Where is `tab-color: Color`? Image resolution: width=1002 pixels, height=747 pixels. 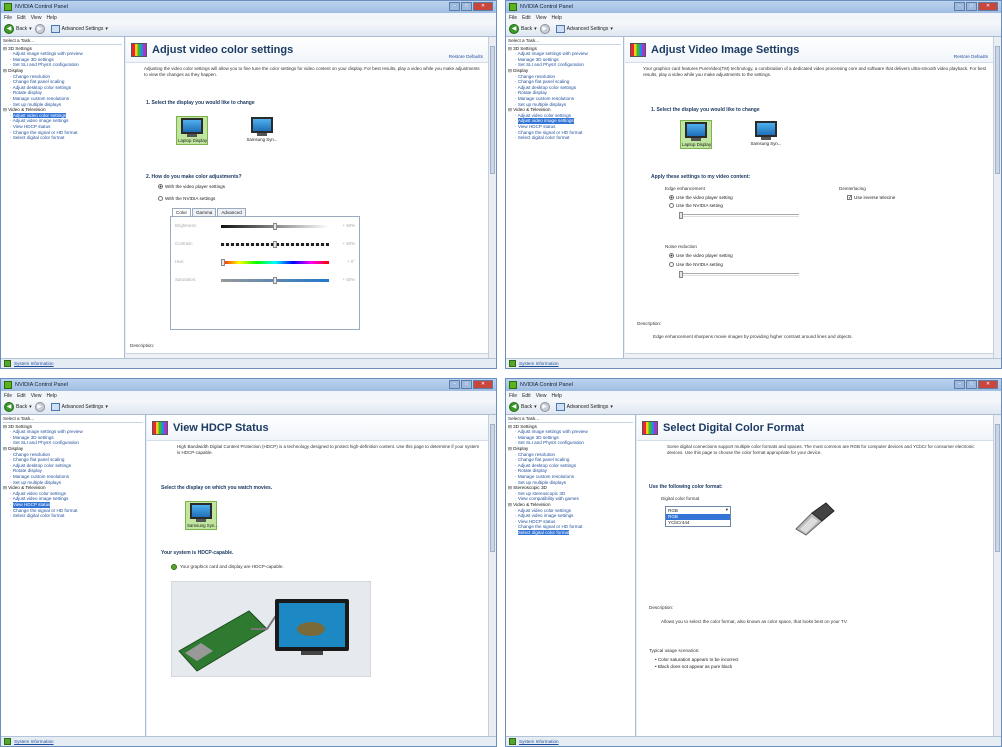 tab-color: Color is located at coordinates (181, 212).